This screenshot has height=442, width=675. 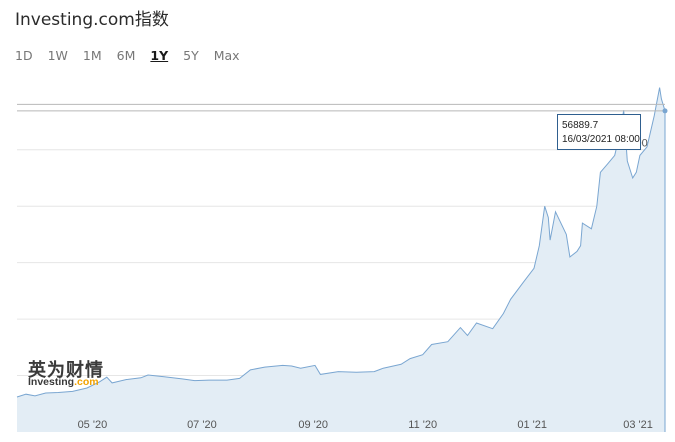 What do you see at coordinates (51, 382) in the screenshot?
I see `watermark-en-name: Investing` at bounding box center [51, 382].